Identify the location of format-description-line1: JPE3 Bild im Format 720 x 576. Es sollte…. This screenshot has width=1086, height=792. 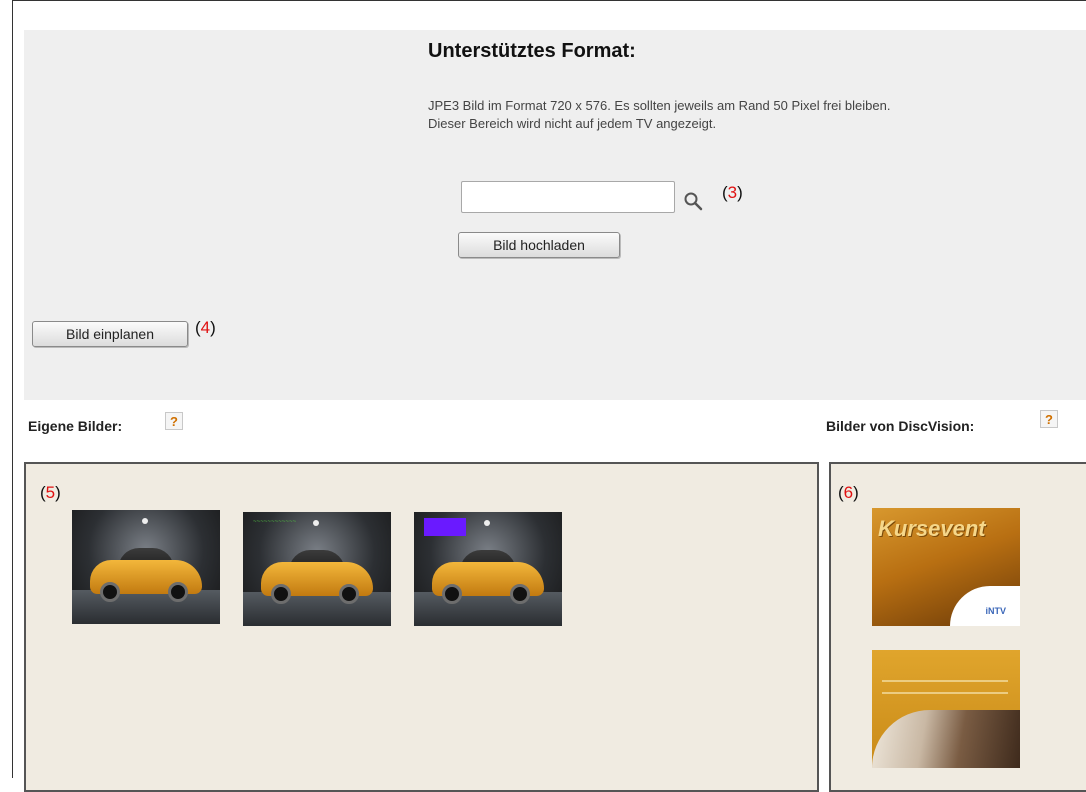
(659, 105).